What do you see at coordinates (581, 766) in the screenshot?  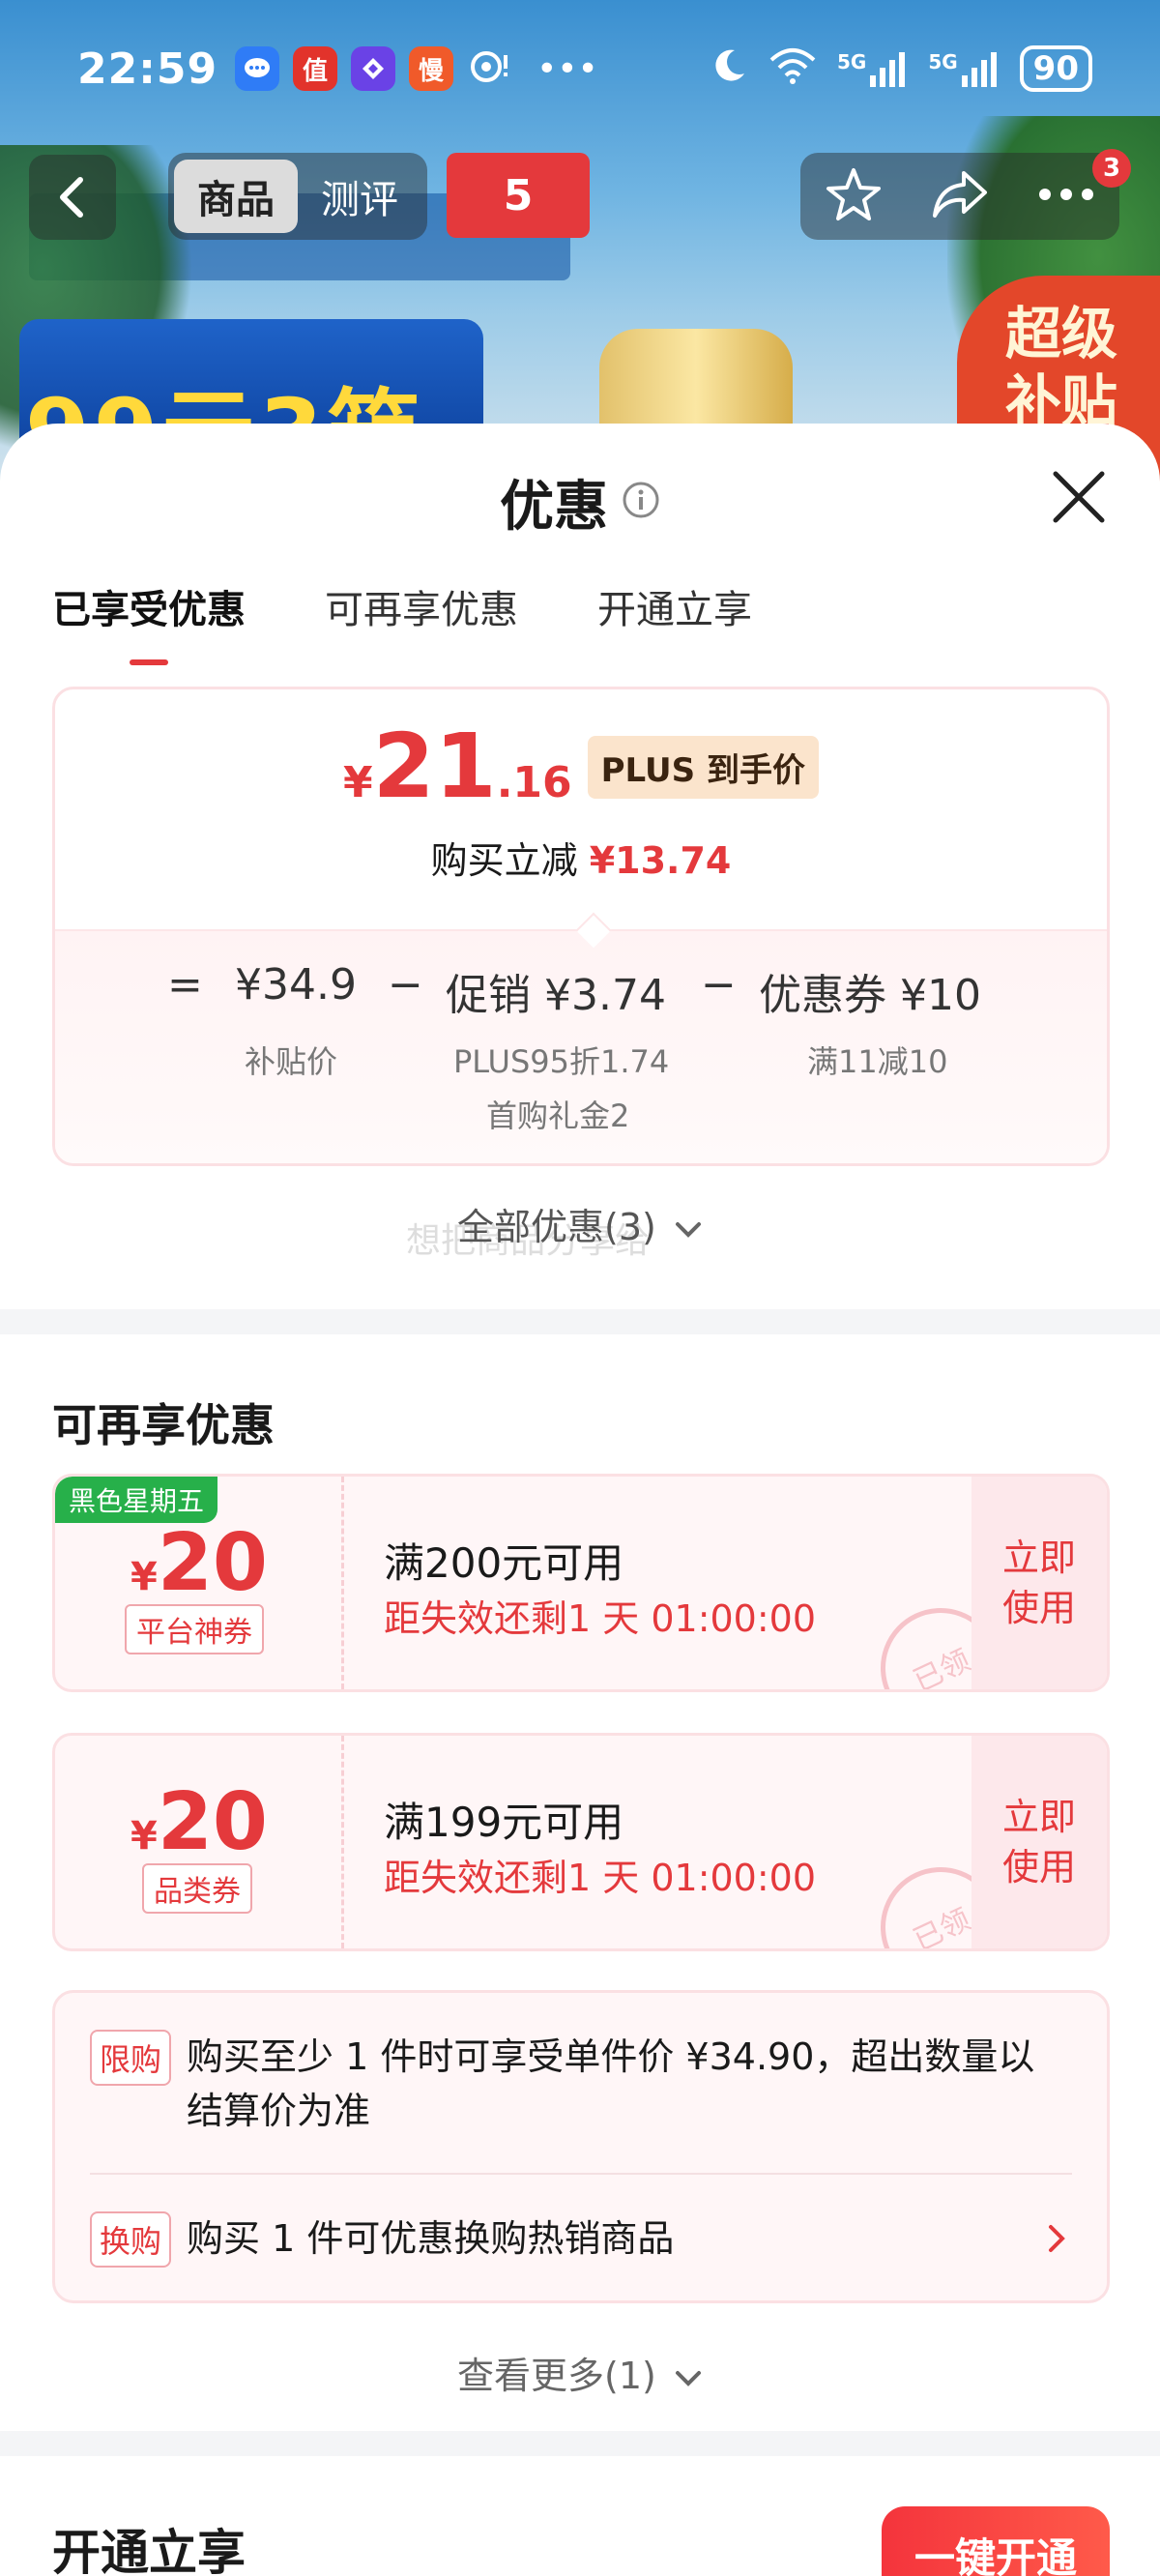 I see `final-price: ¥ 21 .16 PLUS 到手价` at bounding box center [581, 766].